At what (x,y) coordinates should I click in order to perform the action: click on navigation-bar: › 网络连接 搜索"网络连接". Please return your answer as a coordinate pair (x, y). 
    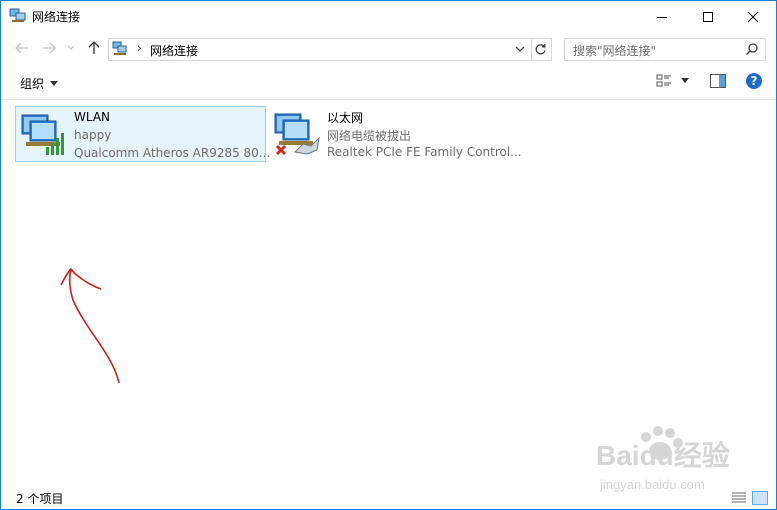
    Looking at the image, I should click on (388, 48).